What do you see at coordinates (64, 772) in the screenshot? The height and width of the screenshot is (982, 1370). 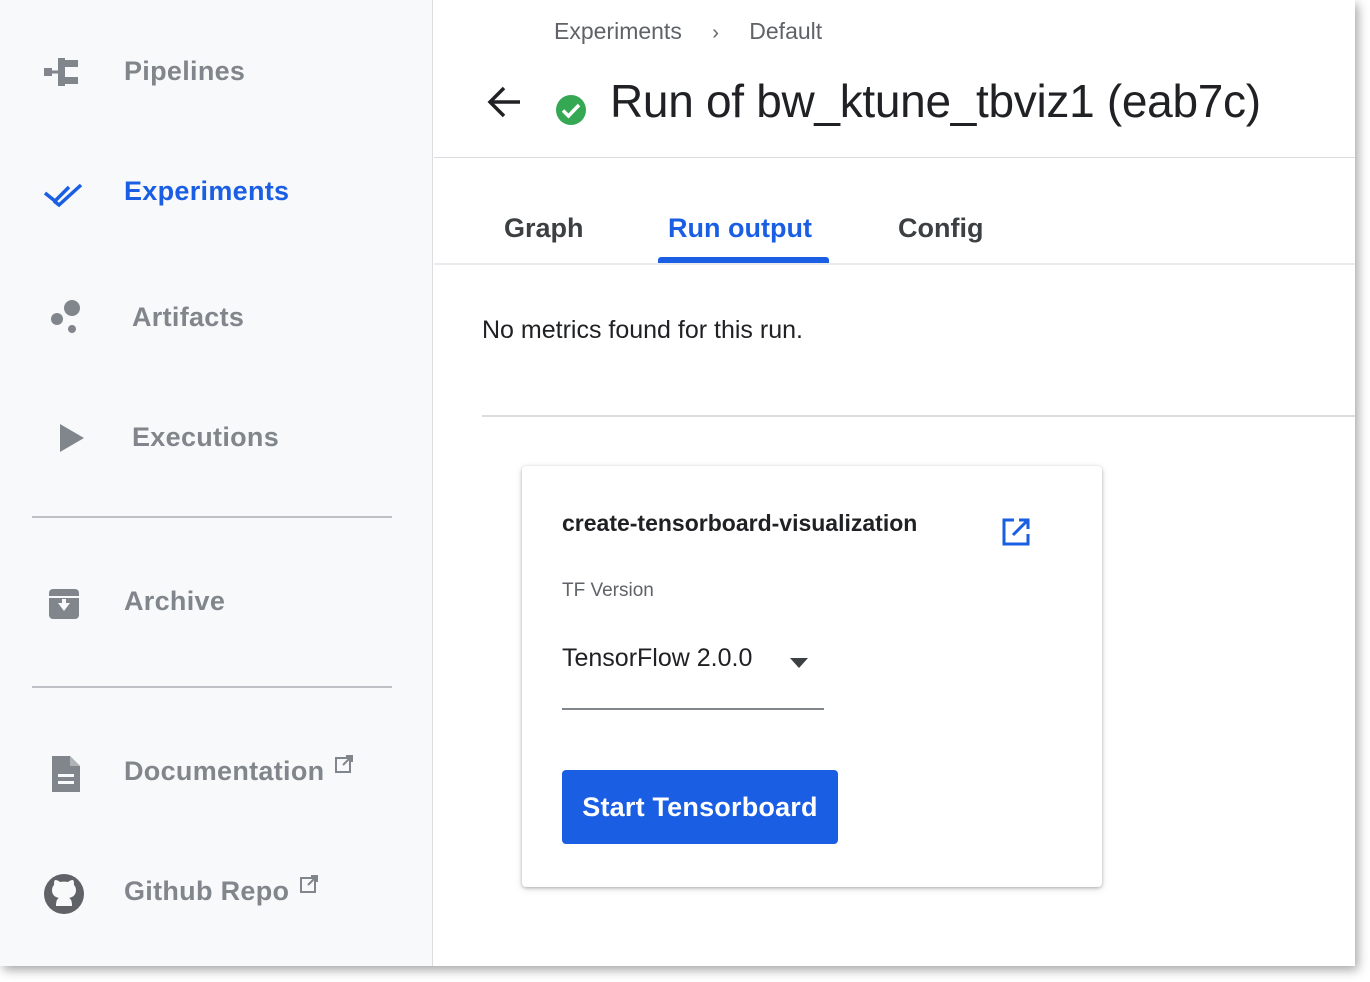 I see `document-icon` at bounding box center [64, 772].